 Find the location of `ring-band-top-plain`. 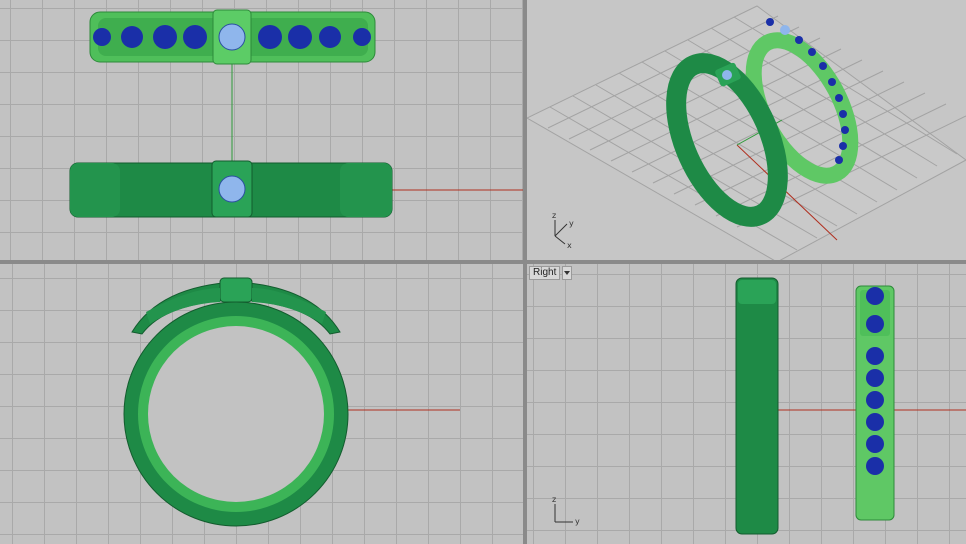

ring-band-top-plain is located at coordinates (231, 189).